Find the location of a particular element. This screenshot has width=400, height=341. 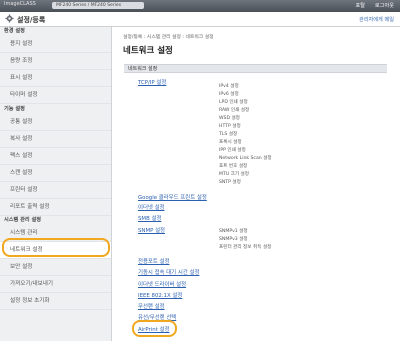

snmp-subitem: SNMPv1 설정 is located at coordinates (233, 231).